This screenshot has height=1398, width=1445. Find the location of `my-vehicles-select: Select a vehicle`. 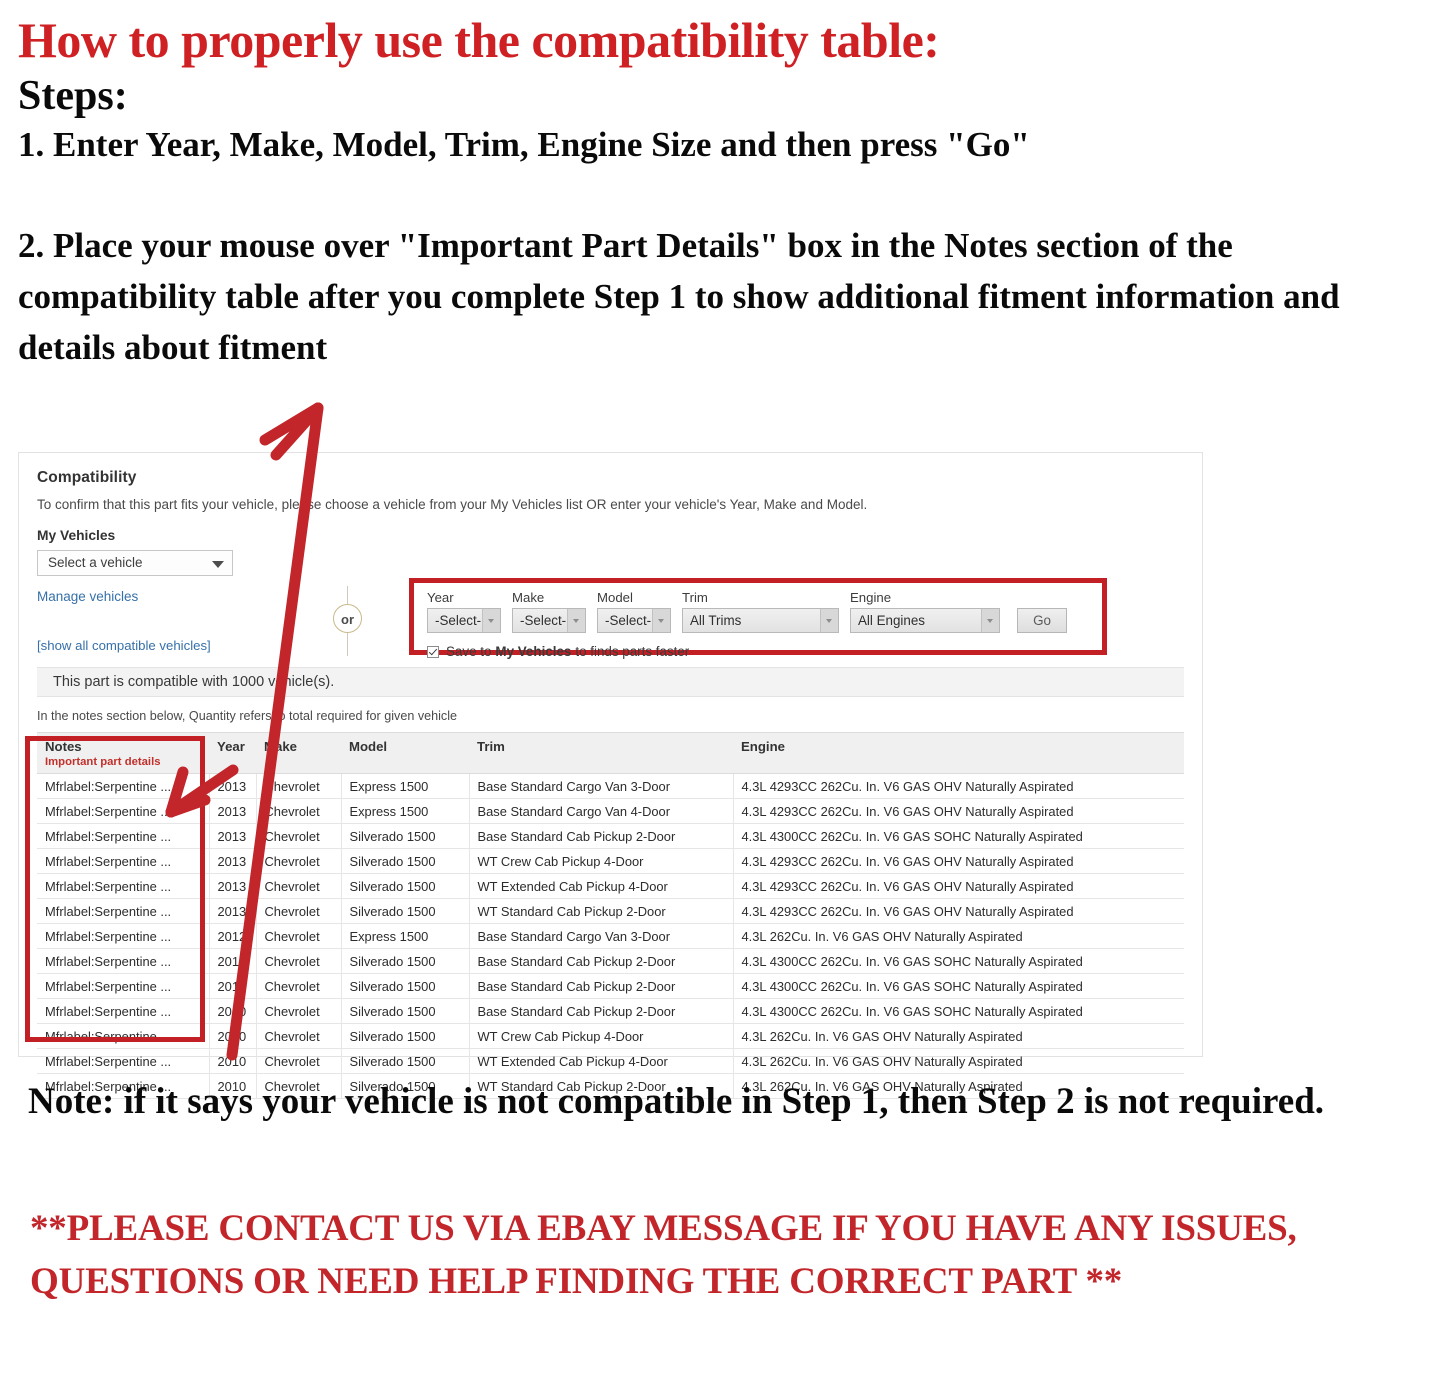

my-vehicles-select: Select a vehicle is located at coordinates (135, 563).